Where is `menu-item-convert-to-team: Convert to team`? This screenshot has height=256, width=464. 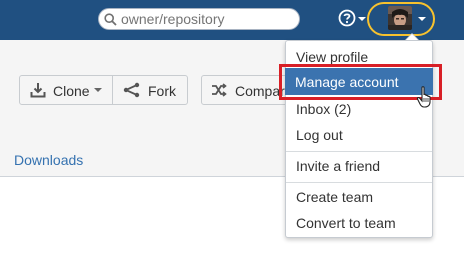 menu-item-convert-to-team: Convert to team is located at coordinates (346, 223).